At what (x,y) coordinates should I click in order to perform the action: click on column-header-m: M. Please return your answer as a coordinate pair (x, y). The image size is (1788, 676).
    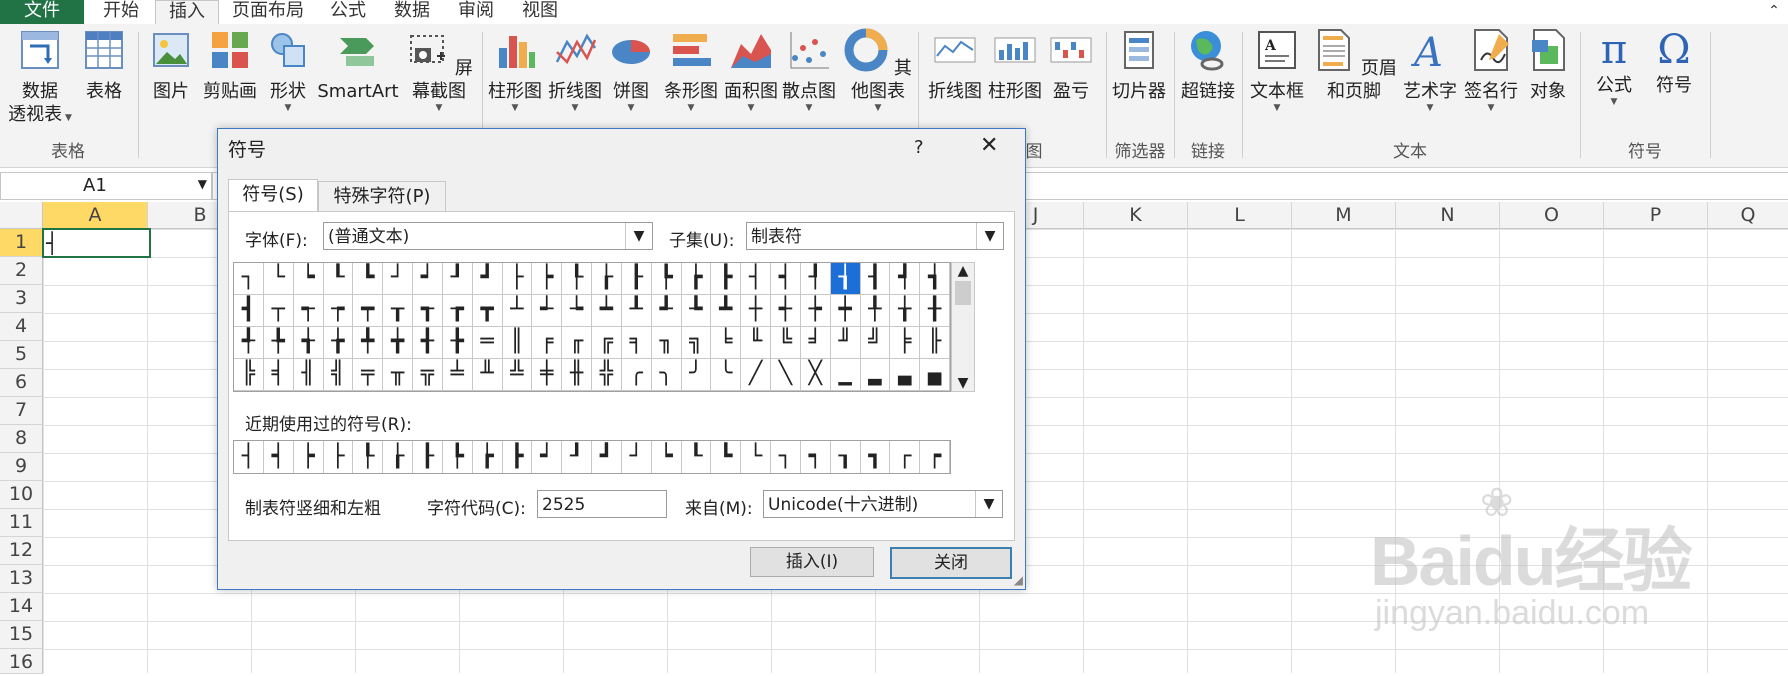
    Looking at the image, I should click on (1344, 215).